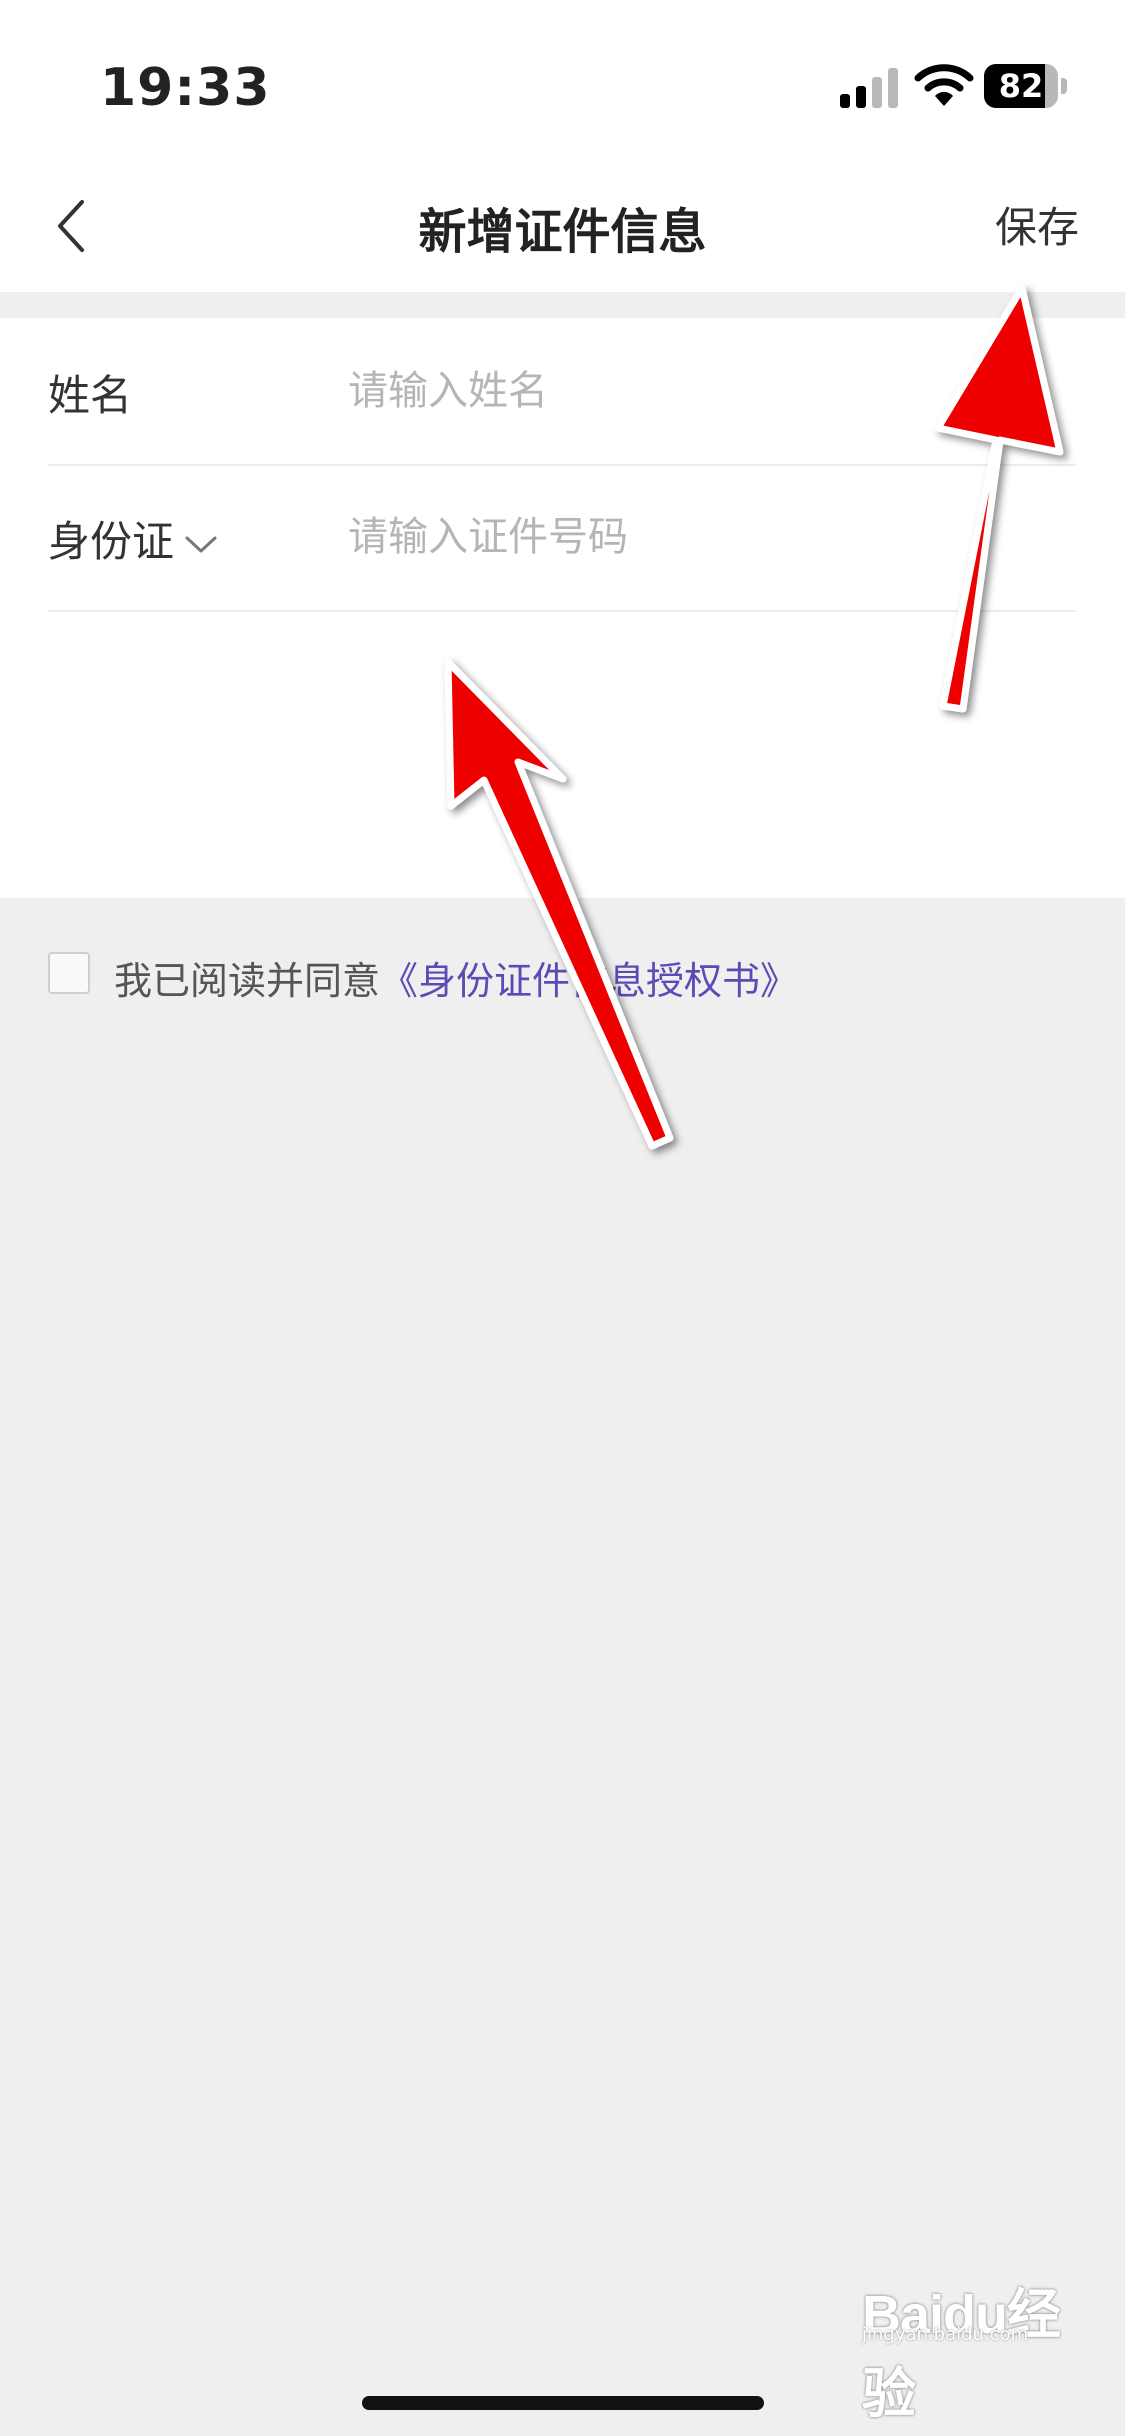 The width and height of the screenshot is (1125, 2436). I want to click on agreement-checkbox, so click(69, 973).